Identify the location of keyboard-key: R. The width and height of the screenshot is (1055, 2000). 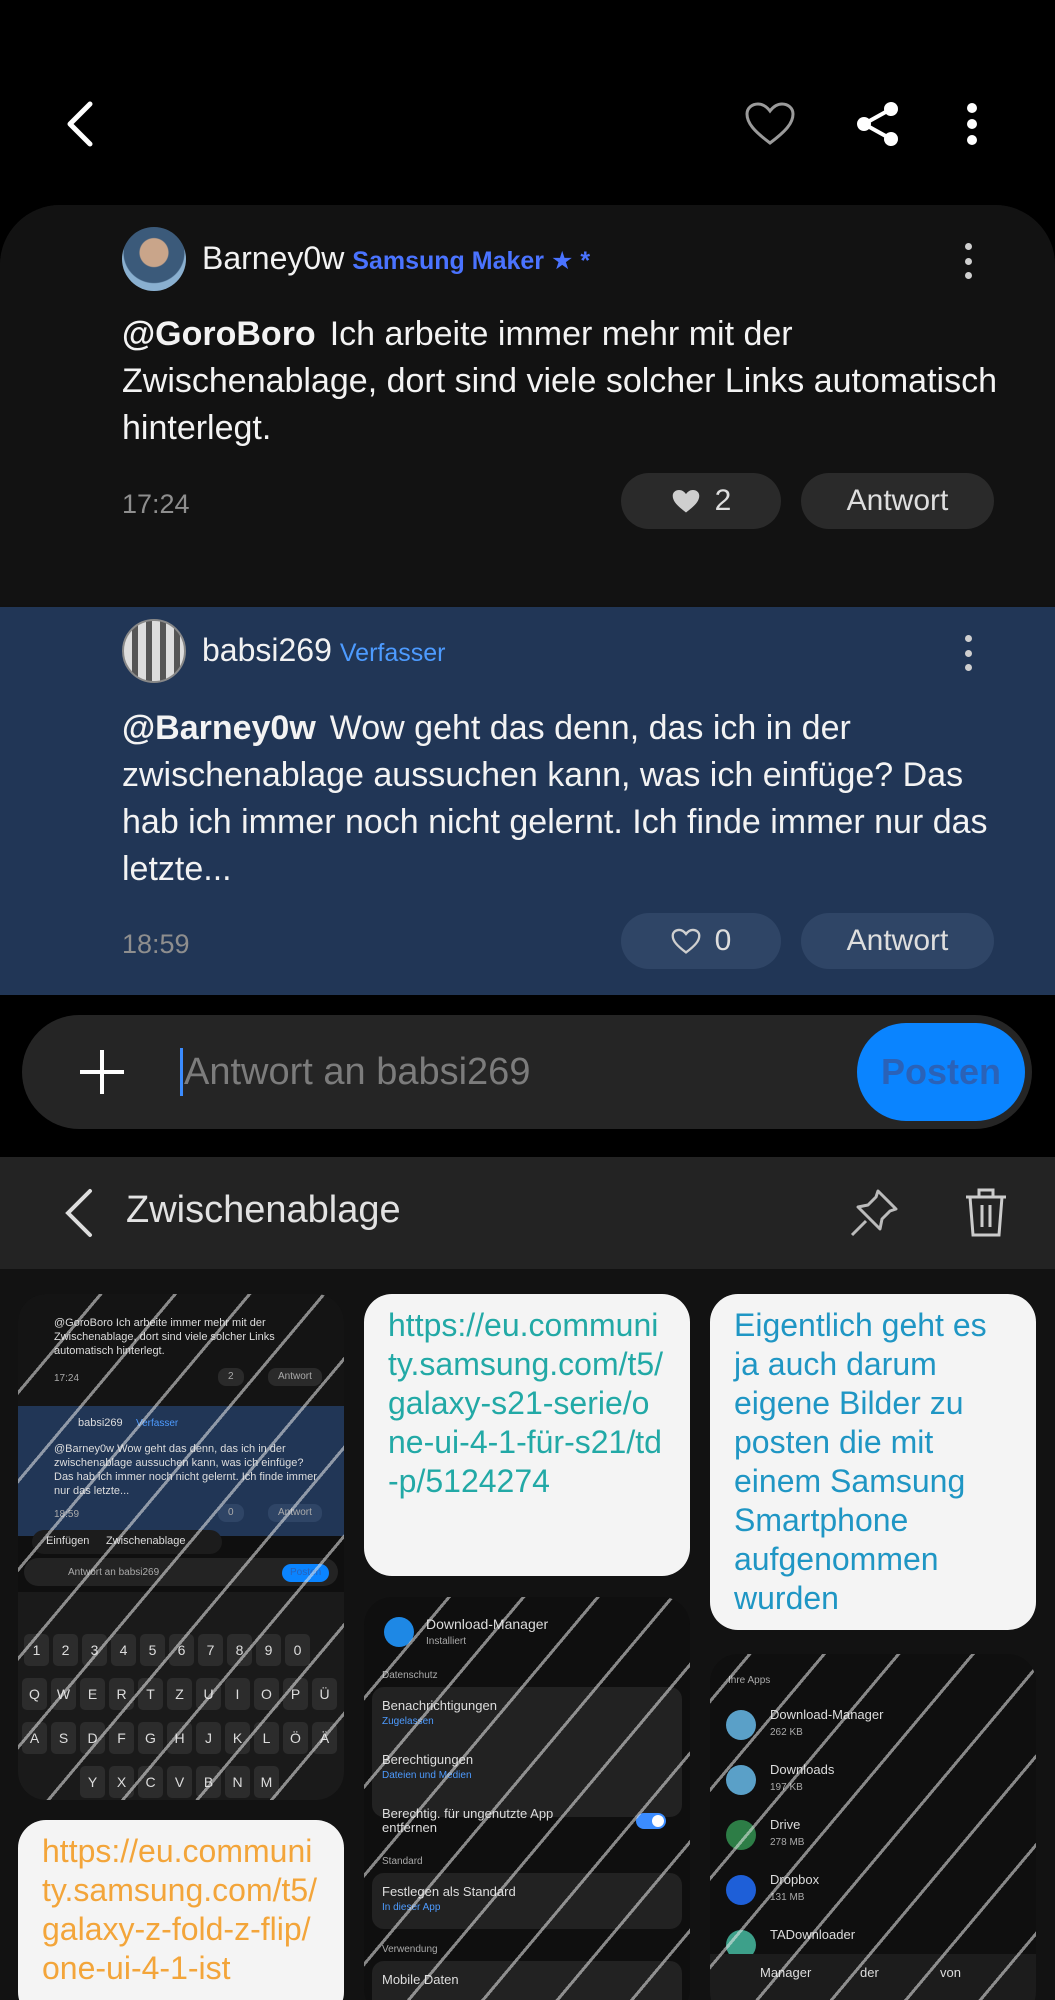
(121, 1694).